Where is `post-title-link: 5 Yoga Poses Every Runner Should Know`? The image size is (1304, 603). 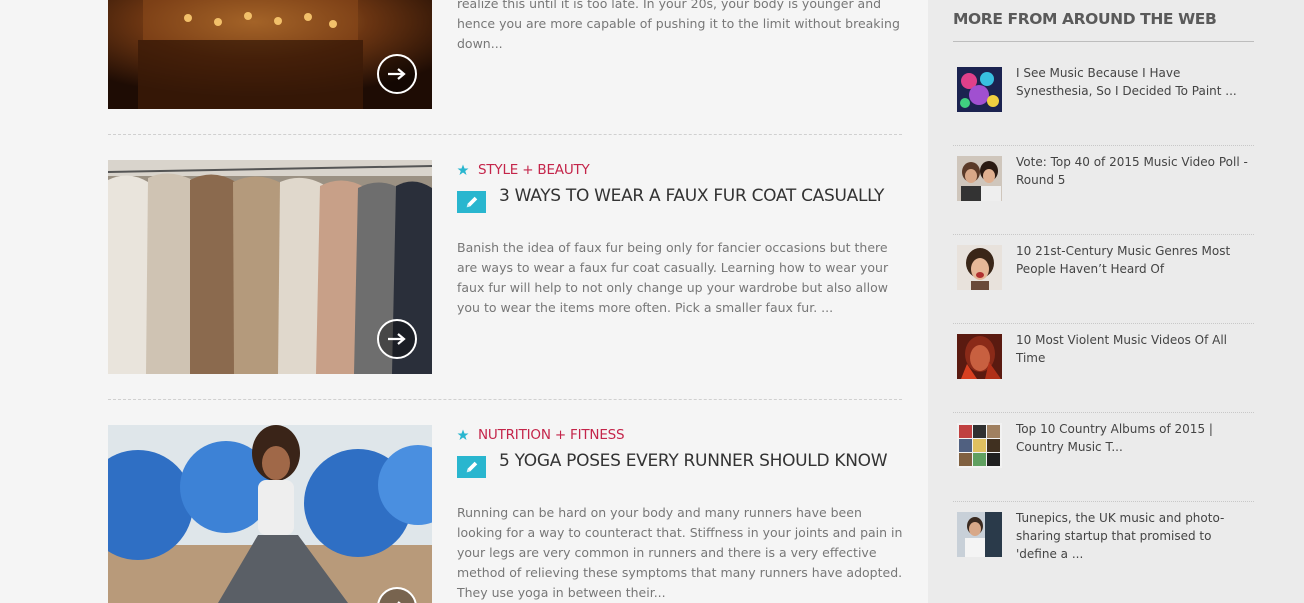 post-title-link: 5 Yoga Poses Every Runner Should Know is located at coordinates (693, 461).